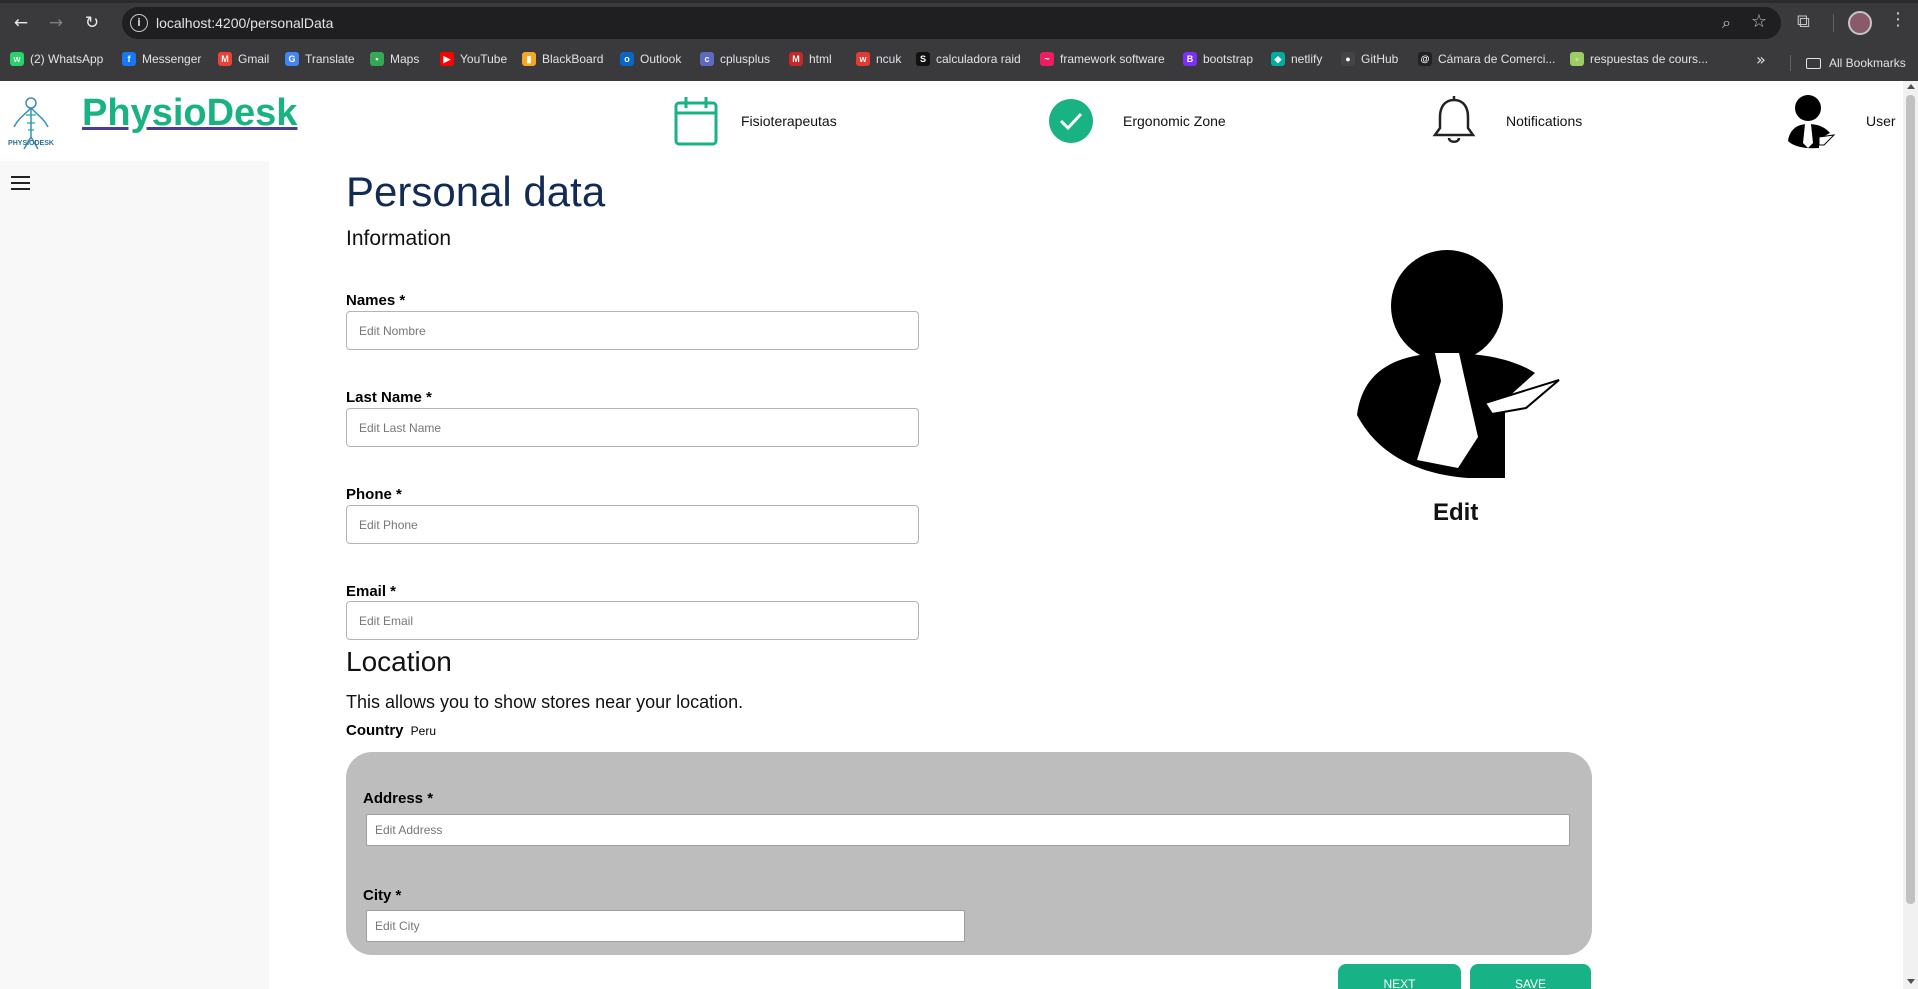  I want to click on bookmark-item: ◆ netlify, so click(1296, 59).